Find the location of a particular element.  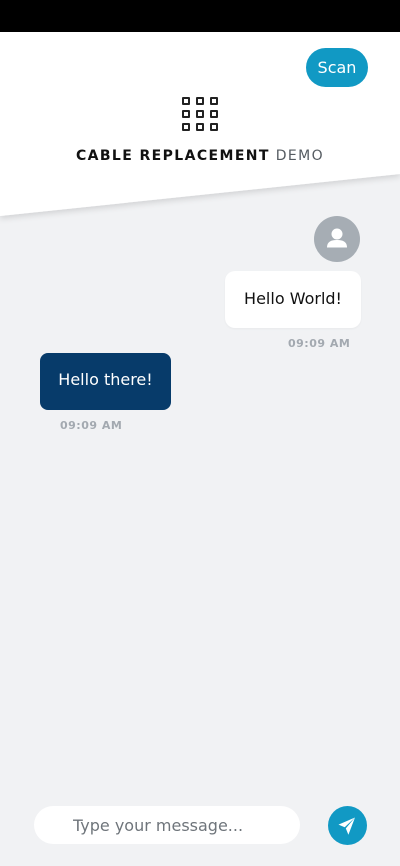

grid-icon is located at coordinates (200, 114).